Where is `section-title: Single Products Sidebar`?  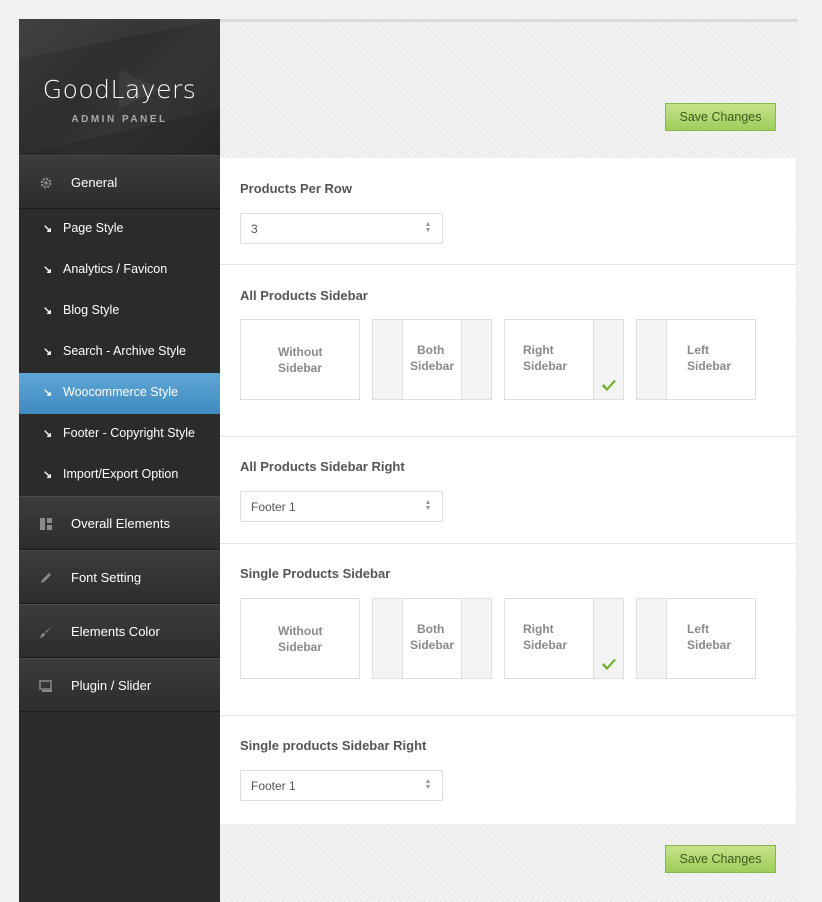
section-title: Single Products Sidebar is located at coordinates (315, 573).